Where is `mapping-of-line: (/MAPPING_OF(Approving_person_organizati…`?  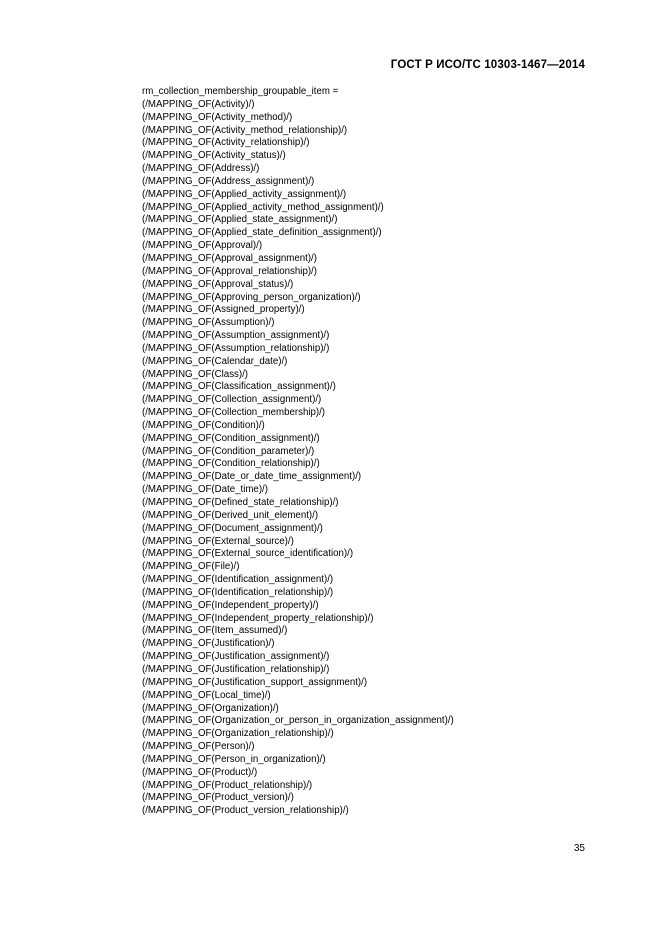
mapping-of-line: (/MAPPING_OF(Approving_person_organizati… is located at coordinates (251, 297).